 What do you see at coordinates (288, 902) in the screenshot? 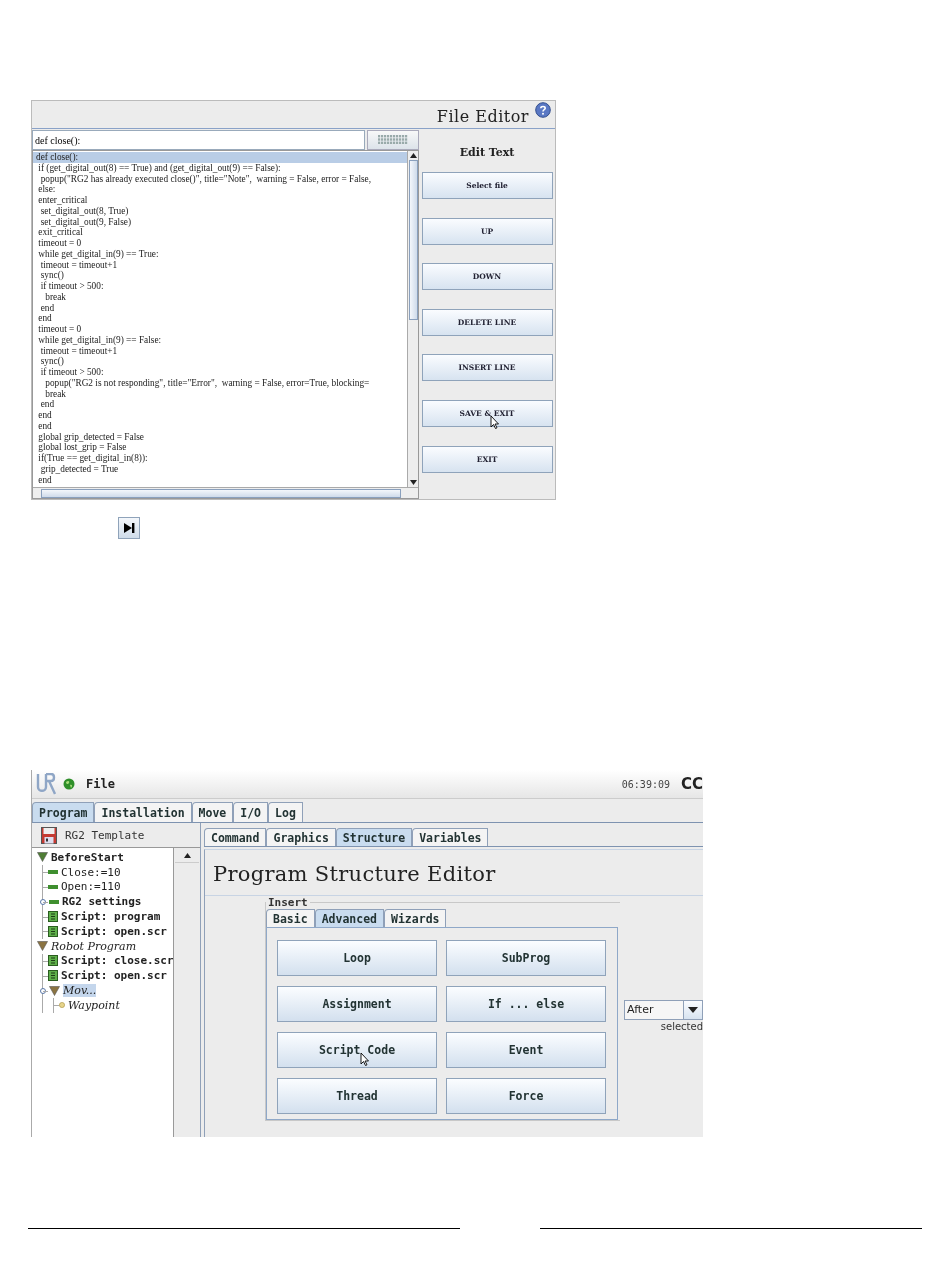
I see `group-label: Insert` at bounding box center [288, 902].